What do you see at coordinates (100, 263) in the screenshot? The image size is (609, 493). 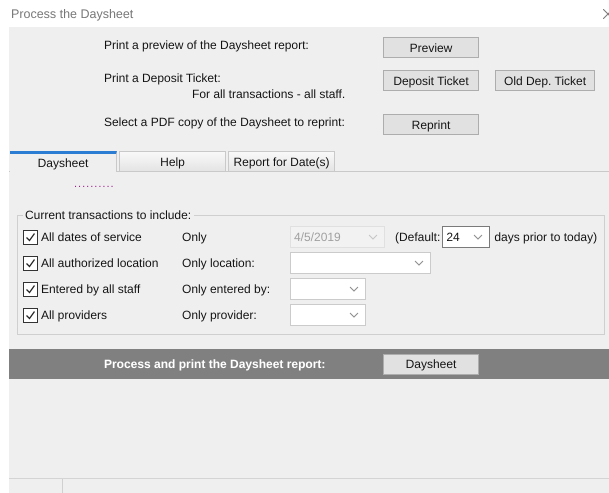 I see `checkbox-label: All authorized location` at bounding box center [100, 263].